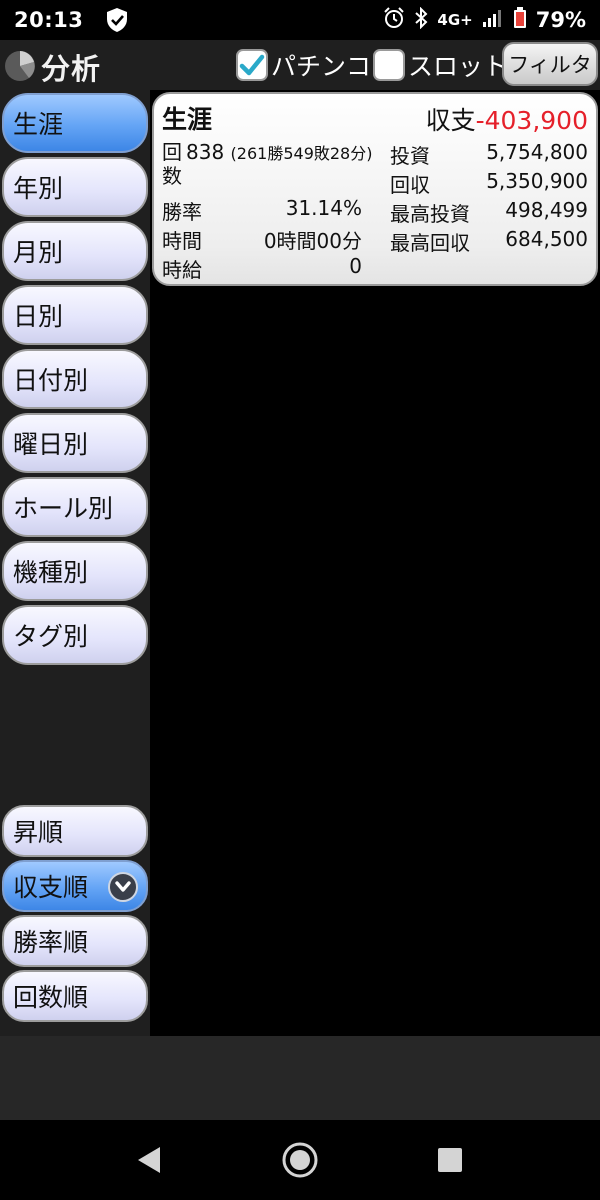 This screenshot has height=1200, width=600. I want to click on sidebar-item-by-tag: タグ別, so click(75, 635).